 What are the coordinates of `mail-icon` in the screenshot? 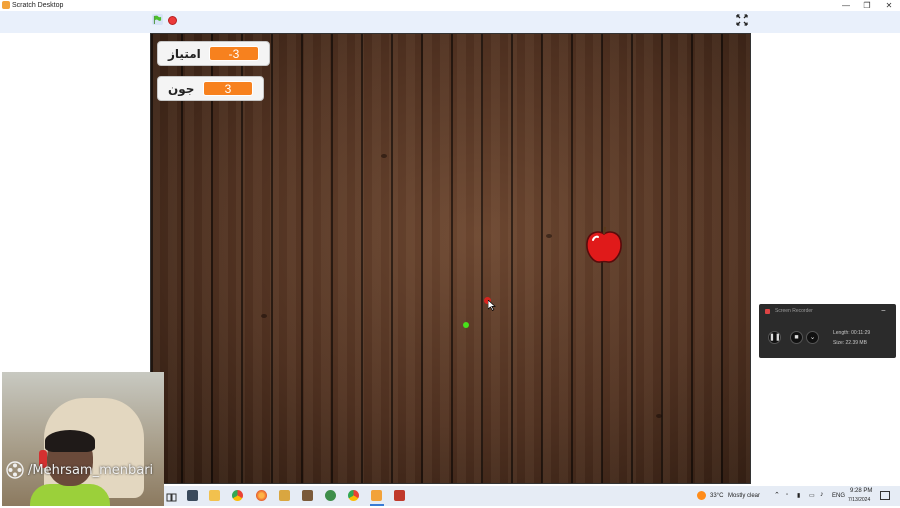 It's located at (192, 495).